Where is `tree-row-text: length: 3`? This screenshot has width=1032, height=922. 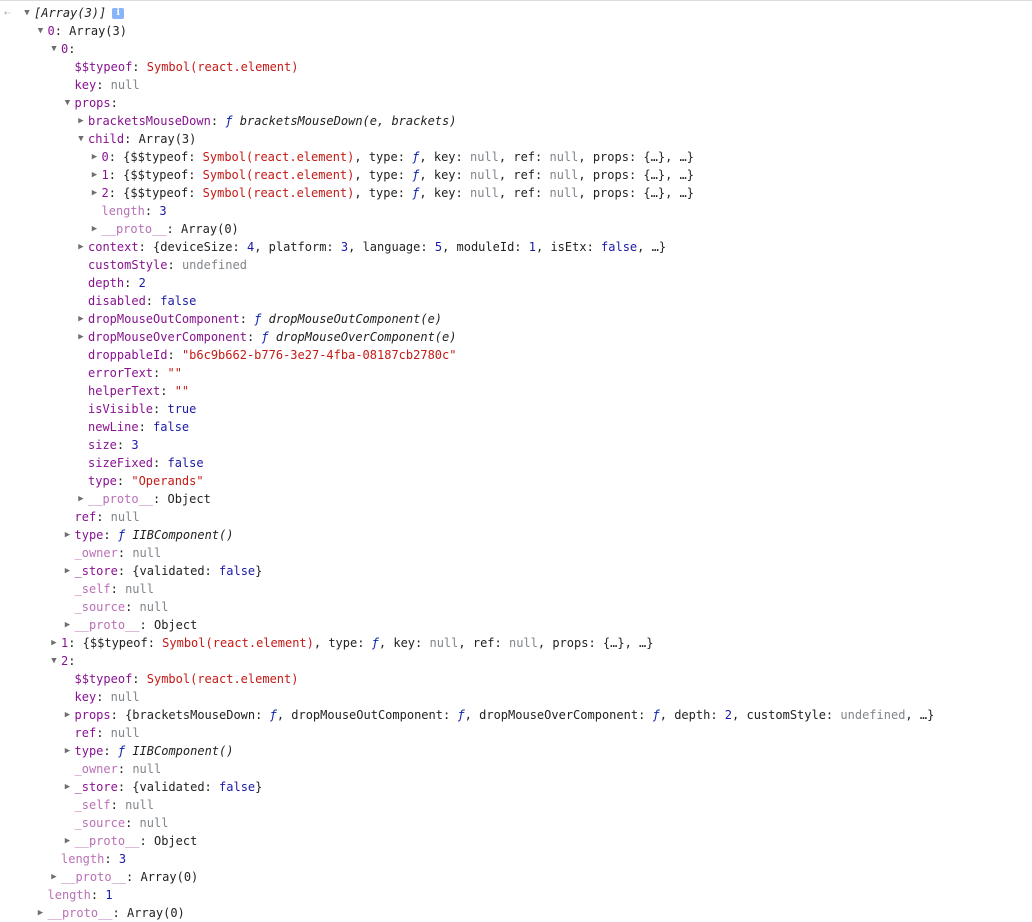 tree-row-text: length: 3 is located at coordinates (93, 859).